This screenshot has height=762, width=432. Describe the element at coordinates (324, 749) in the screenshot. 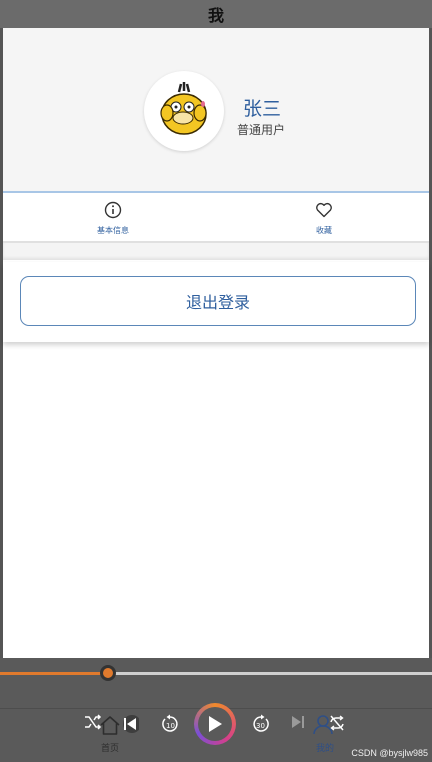

I see `tab-label: 我的` at that location.